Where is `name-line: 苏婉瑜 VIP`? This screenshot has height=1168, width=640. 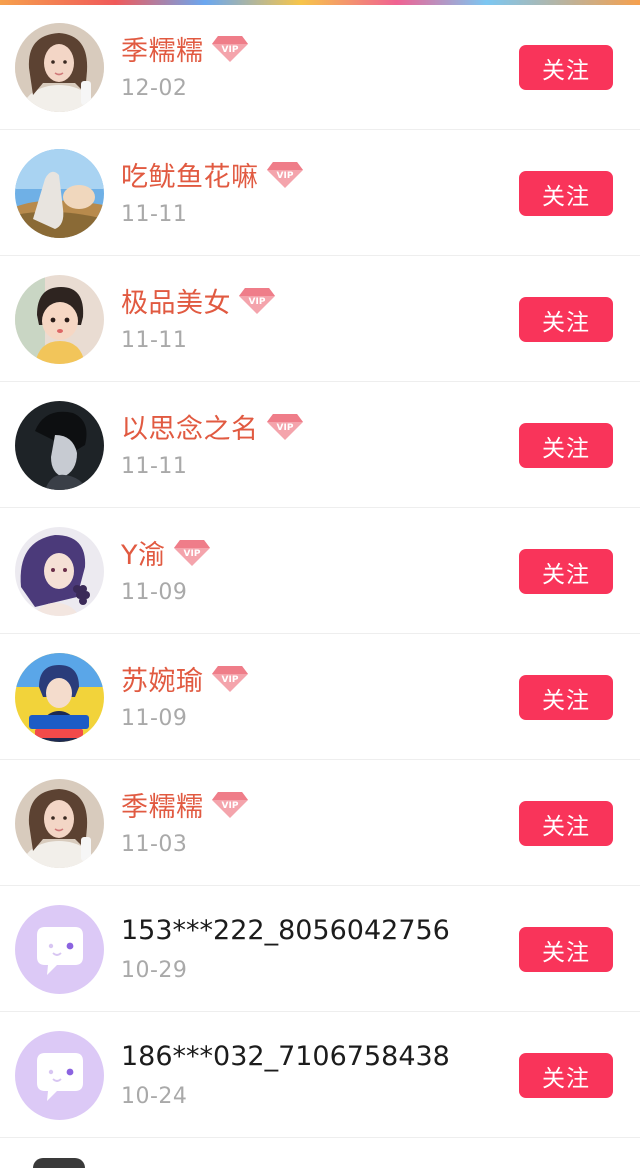 name-line: 苏婉瑜 VIP is located at coordinates (185, 678).